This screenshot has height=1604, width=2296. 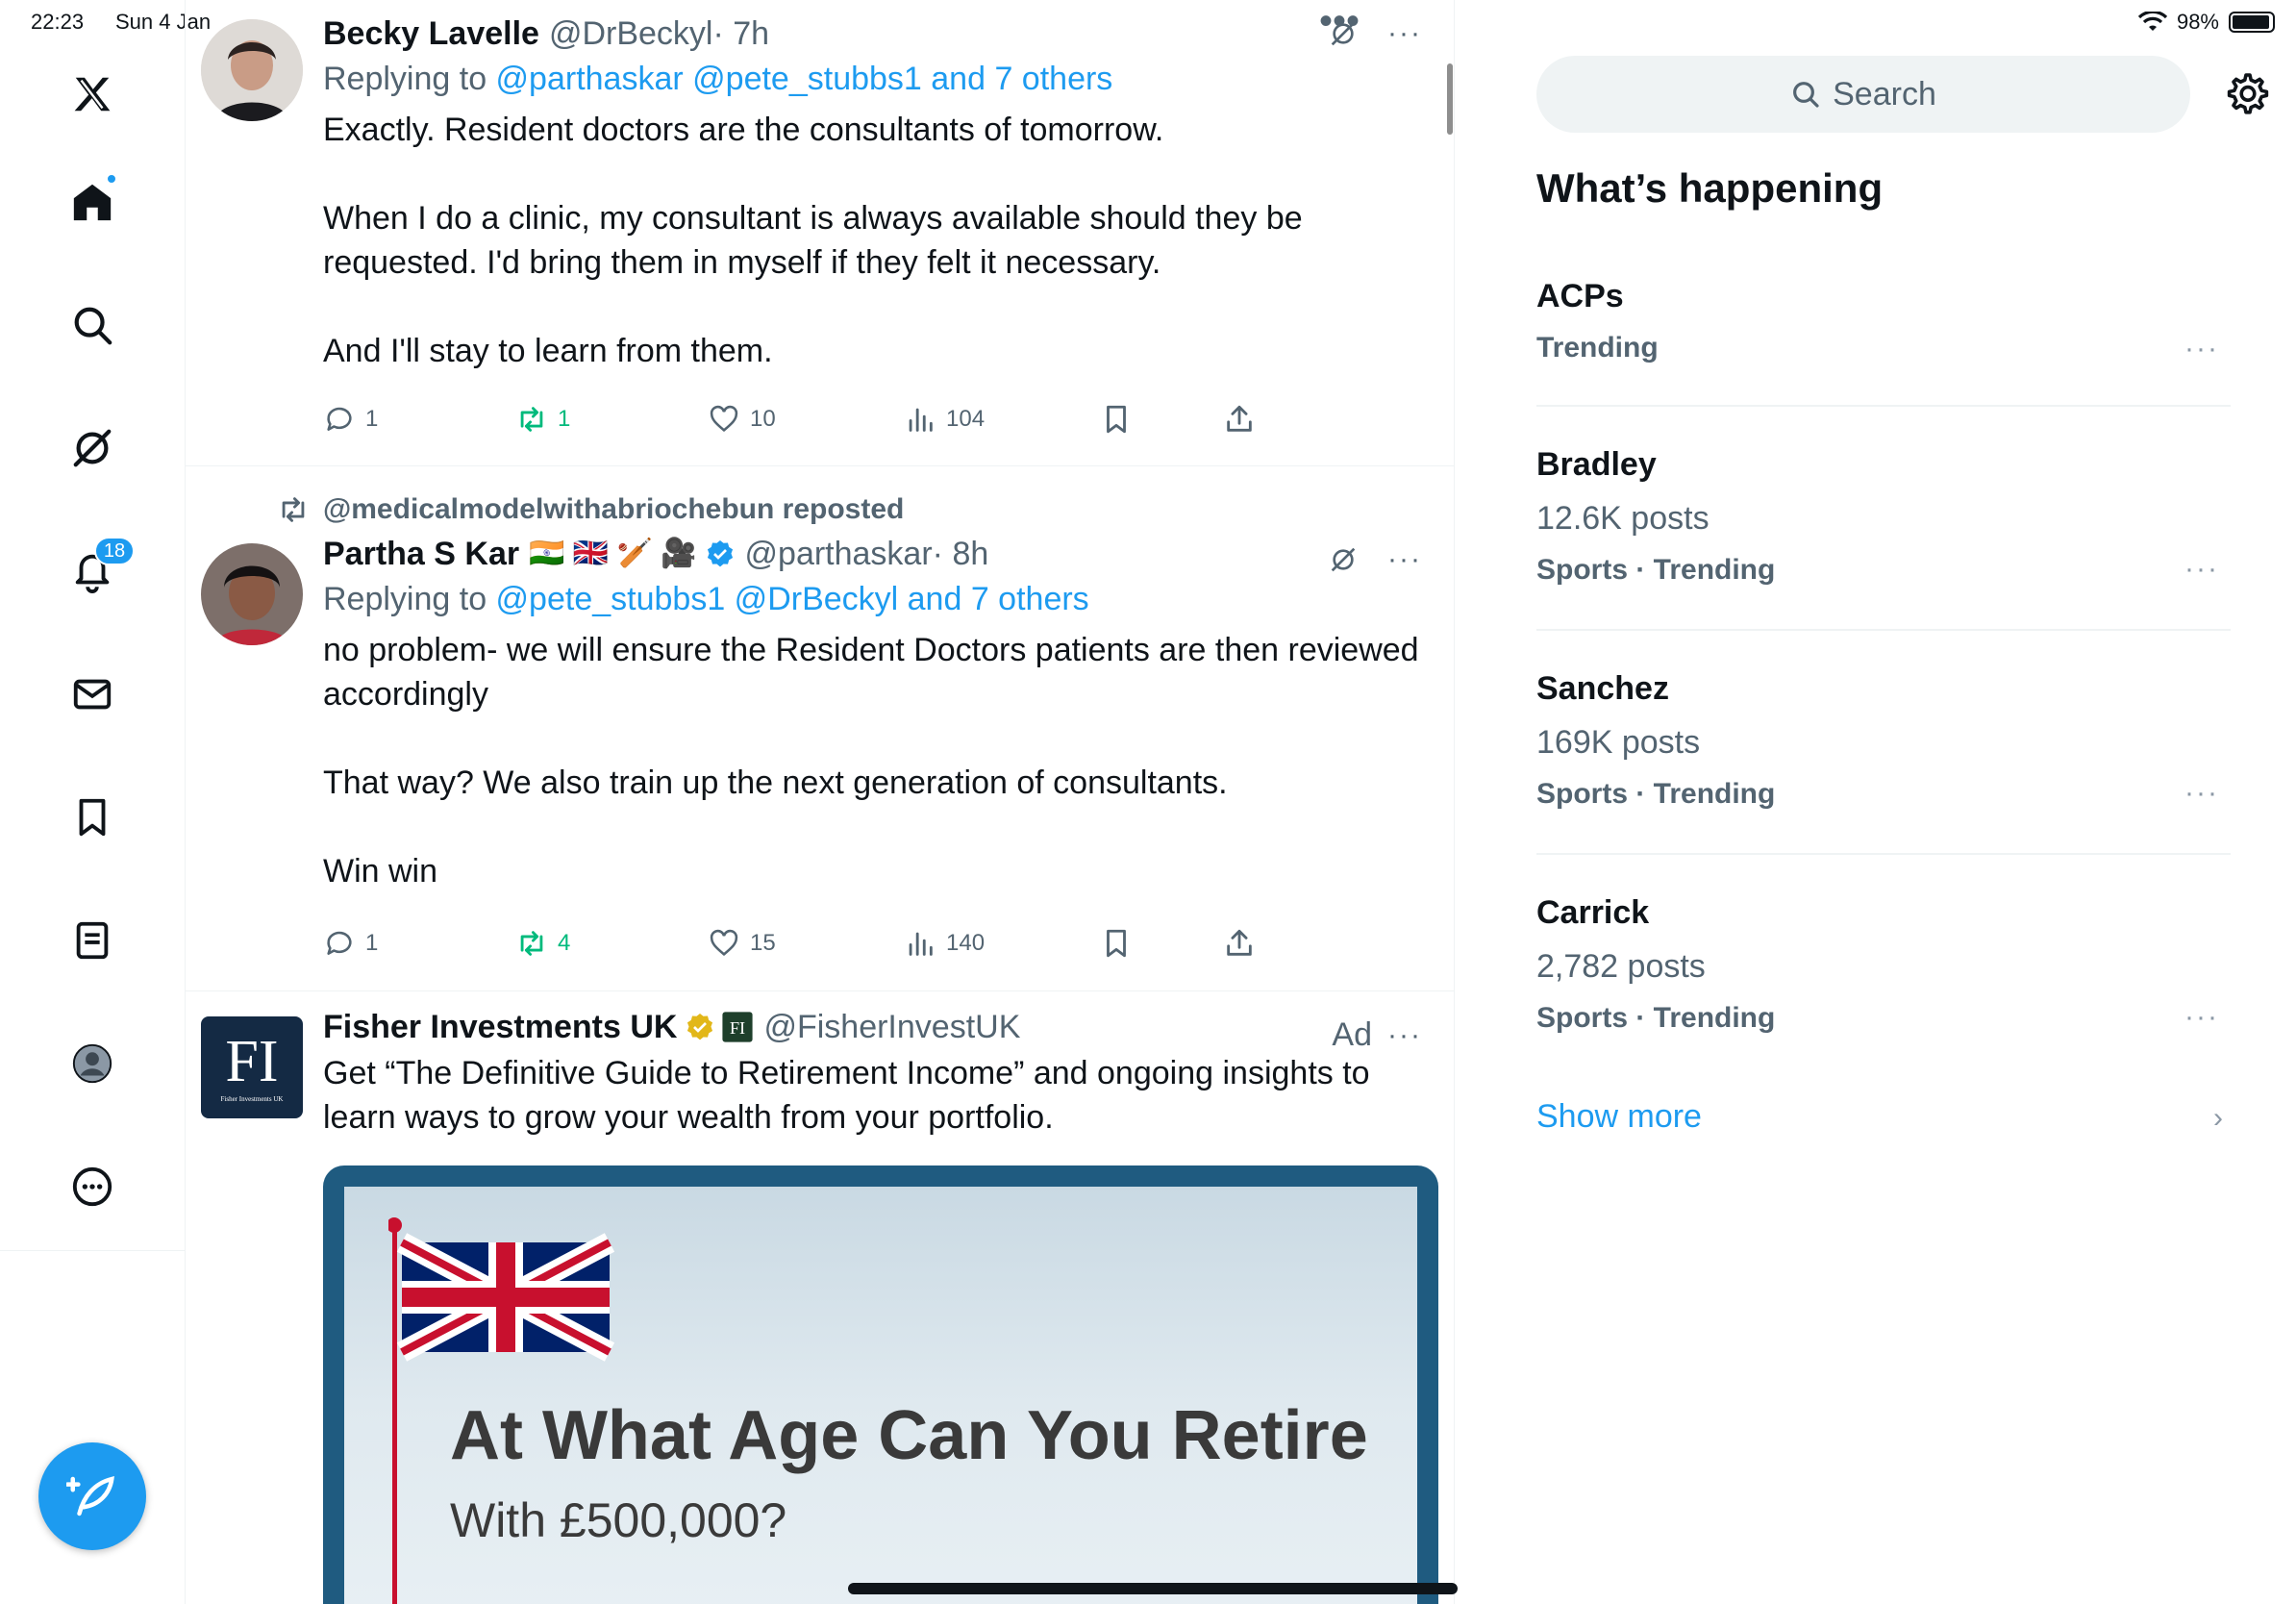 What do you see at coordinates (961, 554) in the screenshot?
I see `post-time: · 8h` at bounding box center [961, 554].